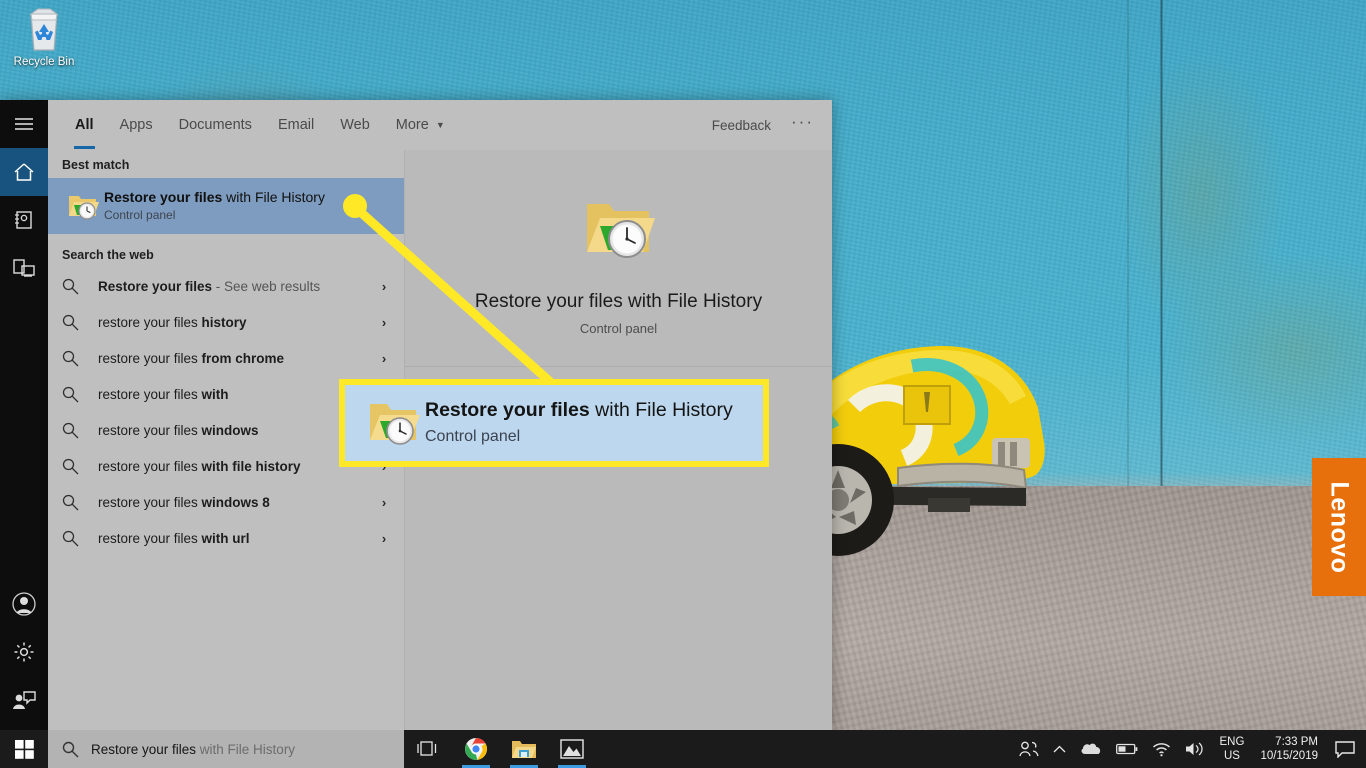 The height and width of the screenshot is (768, 1366). I want to click on desktop-icon-recycle-bin: Recycle Bin, so click(44, 37).